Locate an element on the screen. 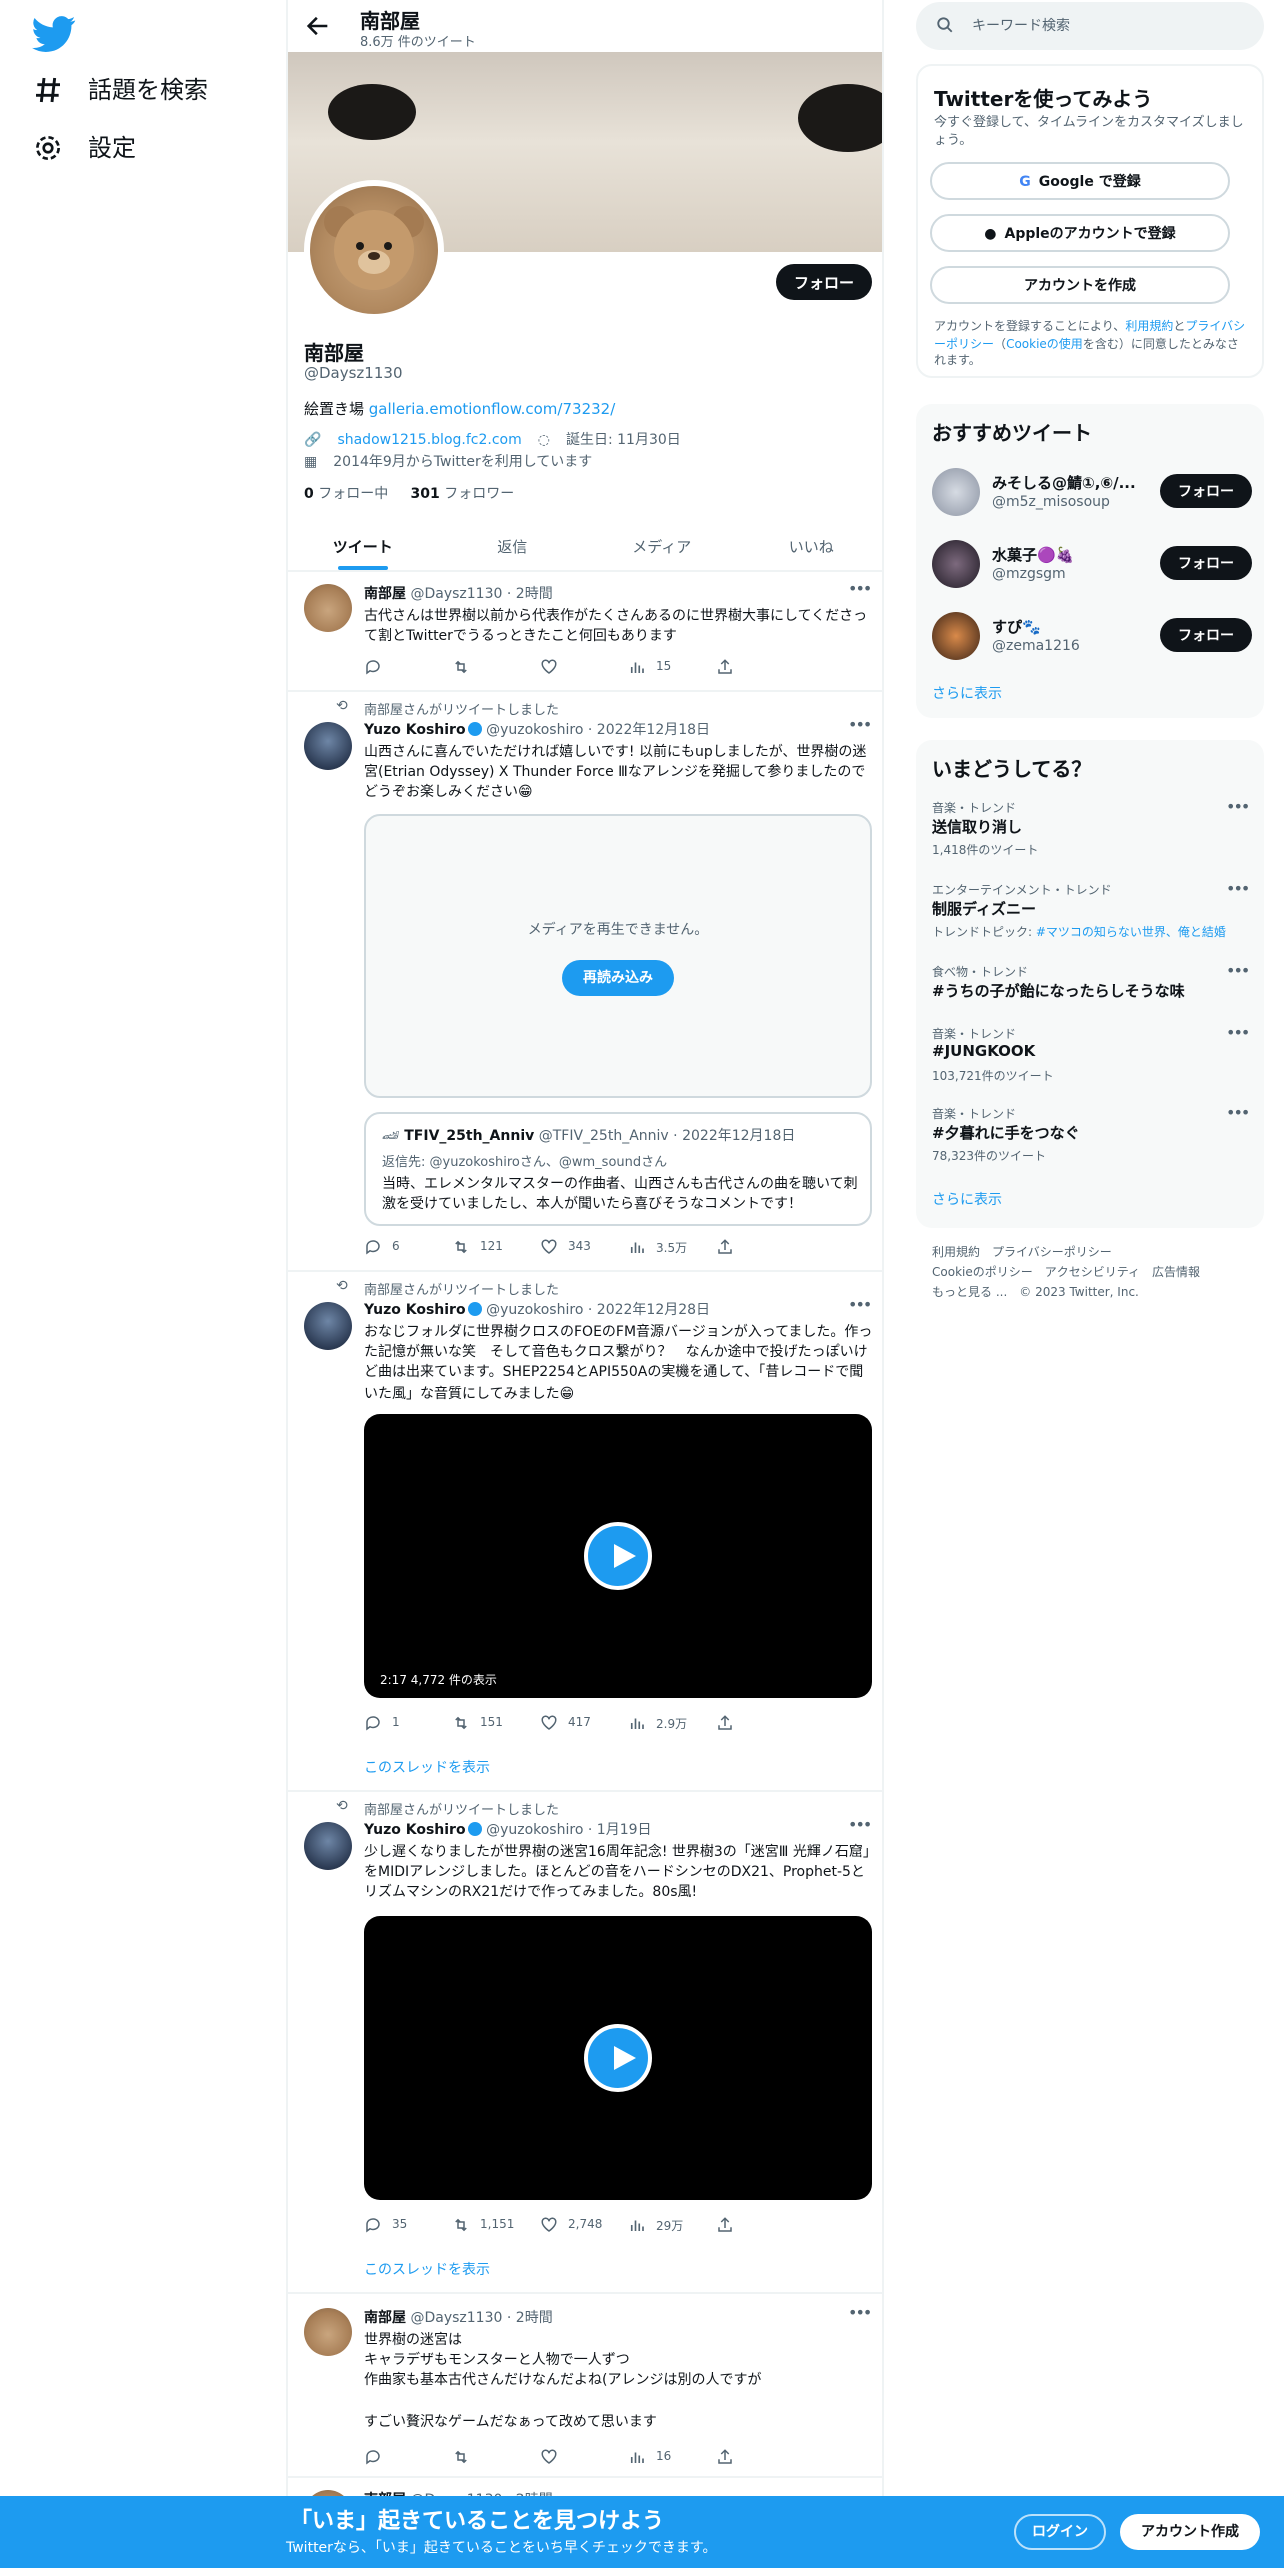 This screenshot has height=2568, width=1284. like-button is located at coordinates (584, 667).